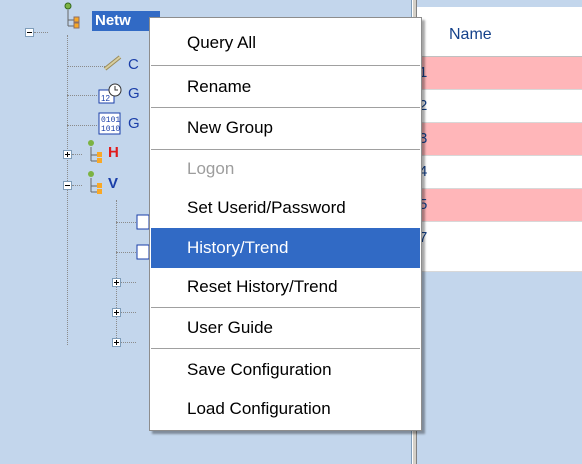 This screenshot has width=582, height=464. What do you see at coordinates (285, 248) in the screenshot?
I see `menu-item-history-trend: History/Trend` at bounding box center [285, 248].